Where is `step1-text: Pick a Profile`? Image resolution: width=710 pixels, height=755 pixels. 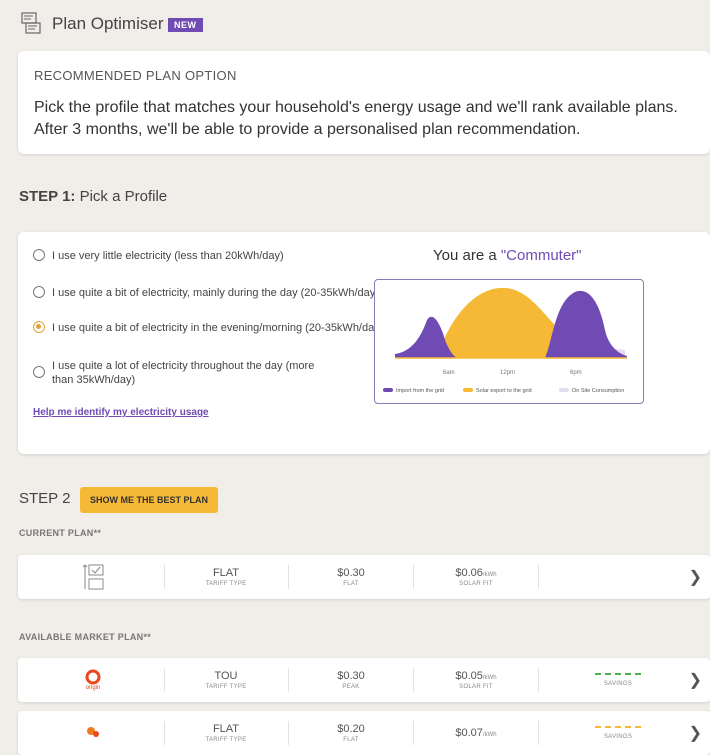 step1-text: Pick a Profile is located at coordinates (121, 196).